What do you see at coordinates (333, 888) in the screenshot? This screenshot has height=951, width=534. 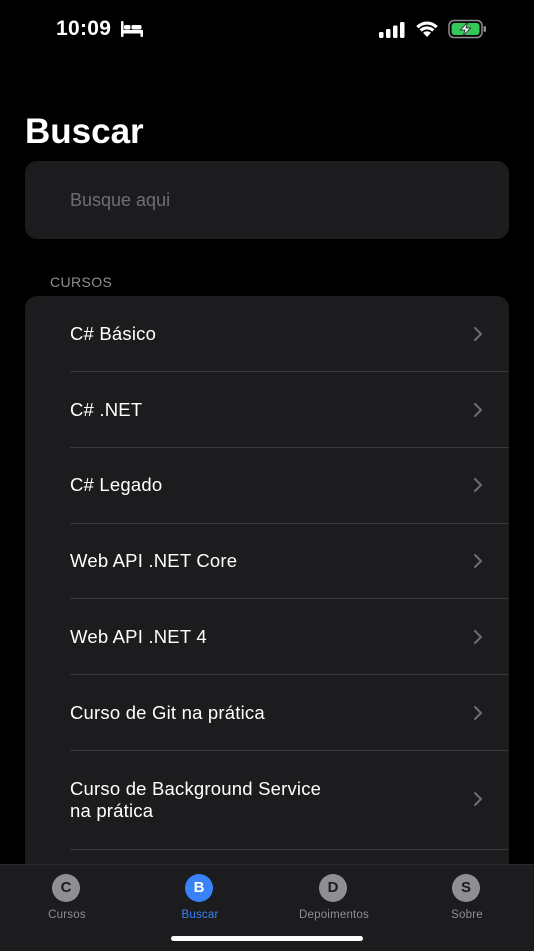 I see `depoimentos-tab-icon: D` at bounding box center [333, 888].